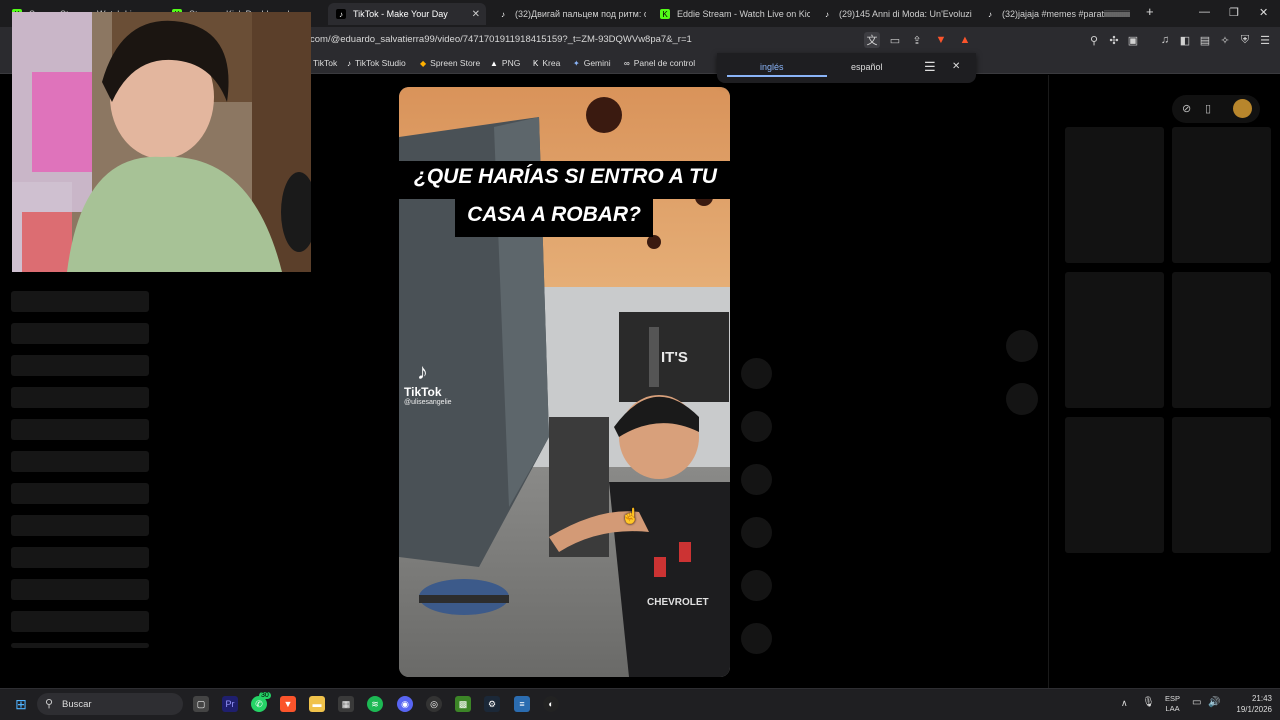  Describe the element at coordinates (735, 14) in the screenshot. I see `tab-eddie-stream: K Eddie Stream - Watch Live on Kick` at that location.